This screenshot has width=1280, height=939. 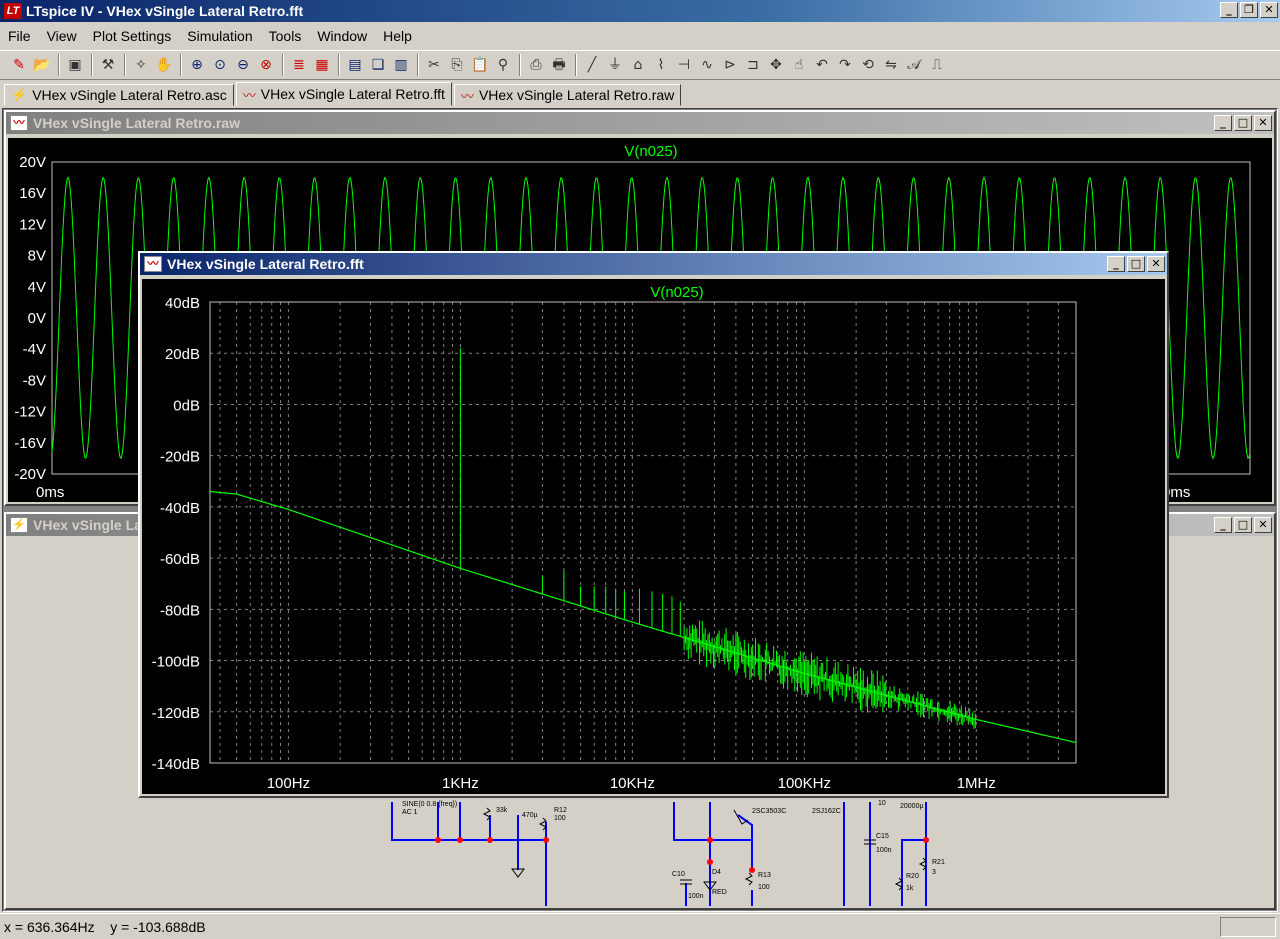 What do you see at coordinates (1249, 10) in the screenshot?
I see `restore-button: ❐` at bounding box center [1249, 10].